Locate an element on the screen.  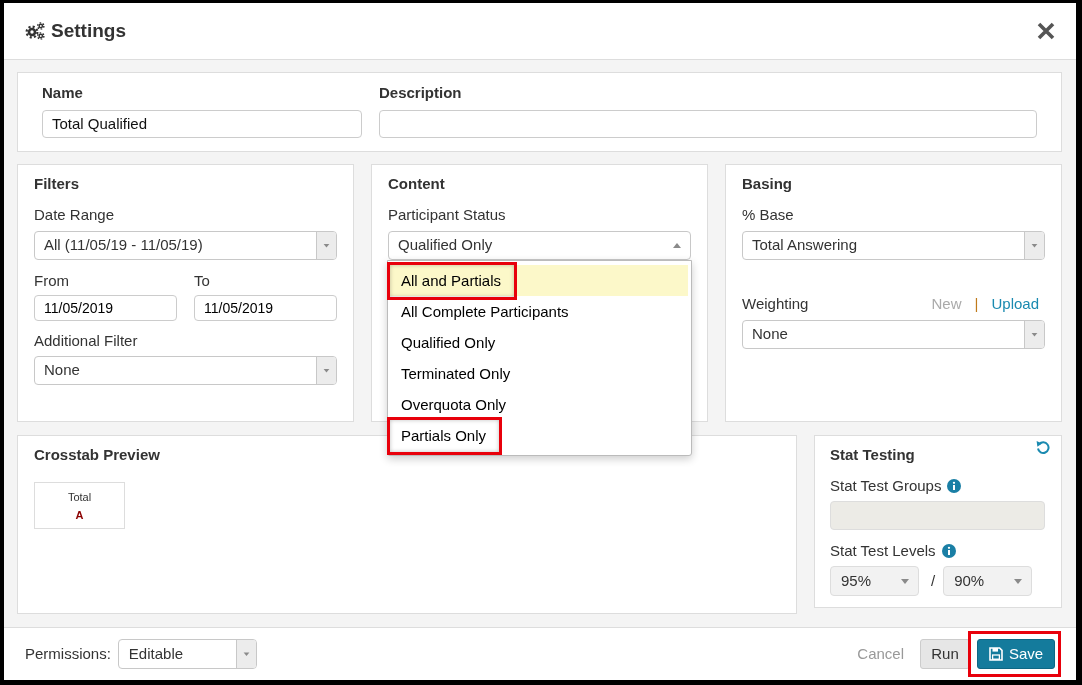
column-letter: A is located at coordinates (79, 514).